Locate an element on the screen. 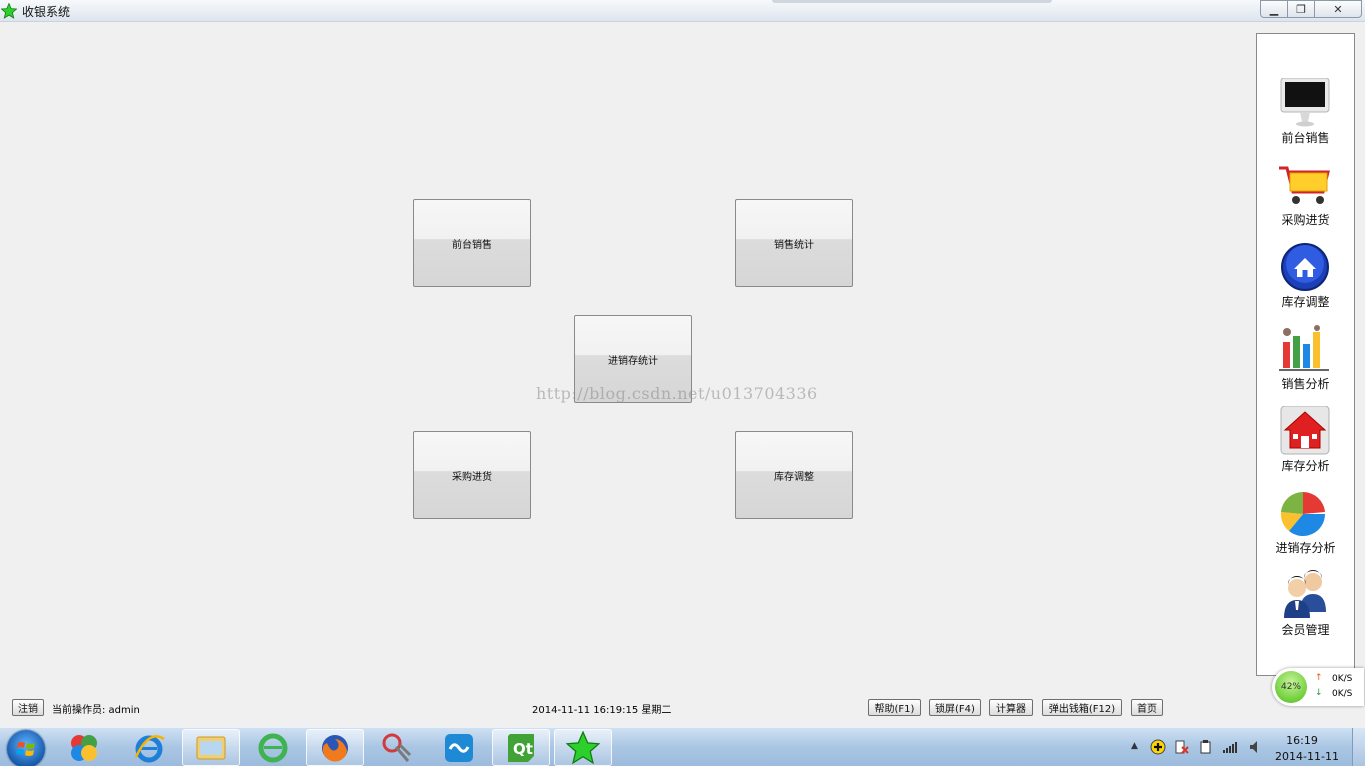  taskbar-app-snipping is located at coordinates (397, 747).